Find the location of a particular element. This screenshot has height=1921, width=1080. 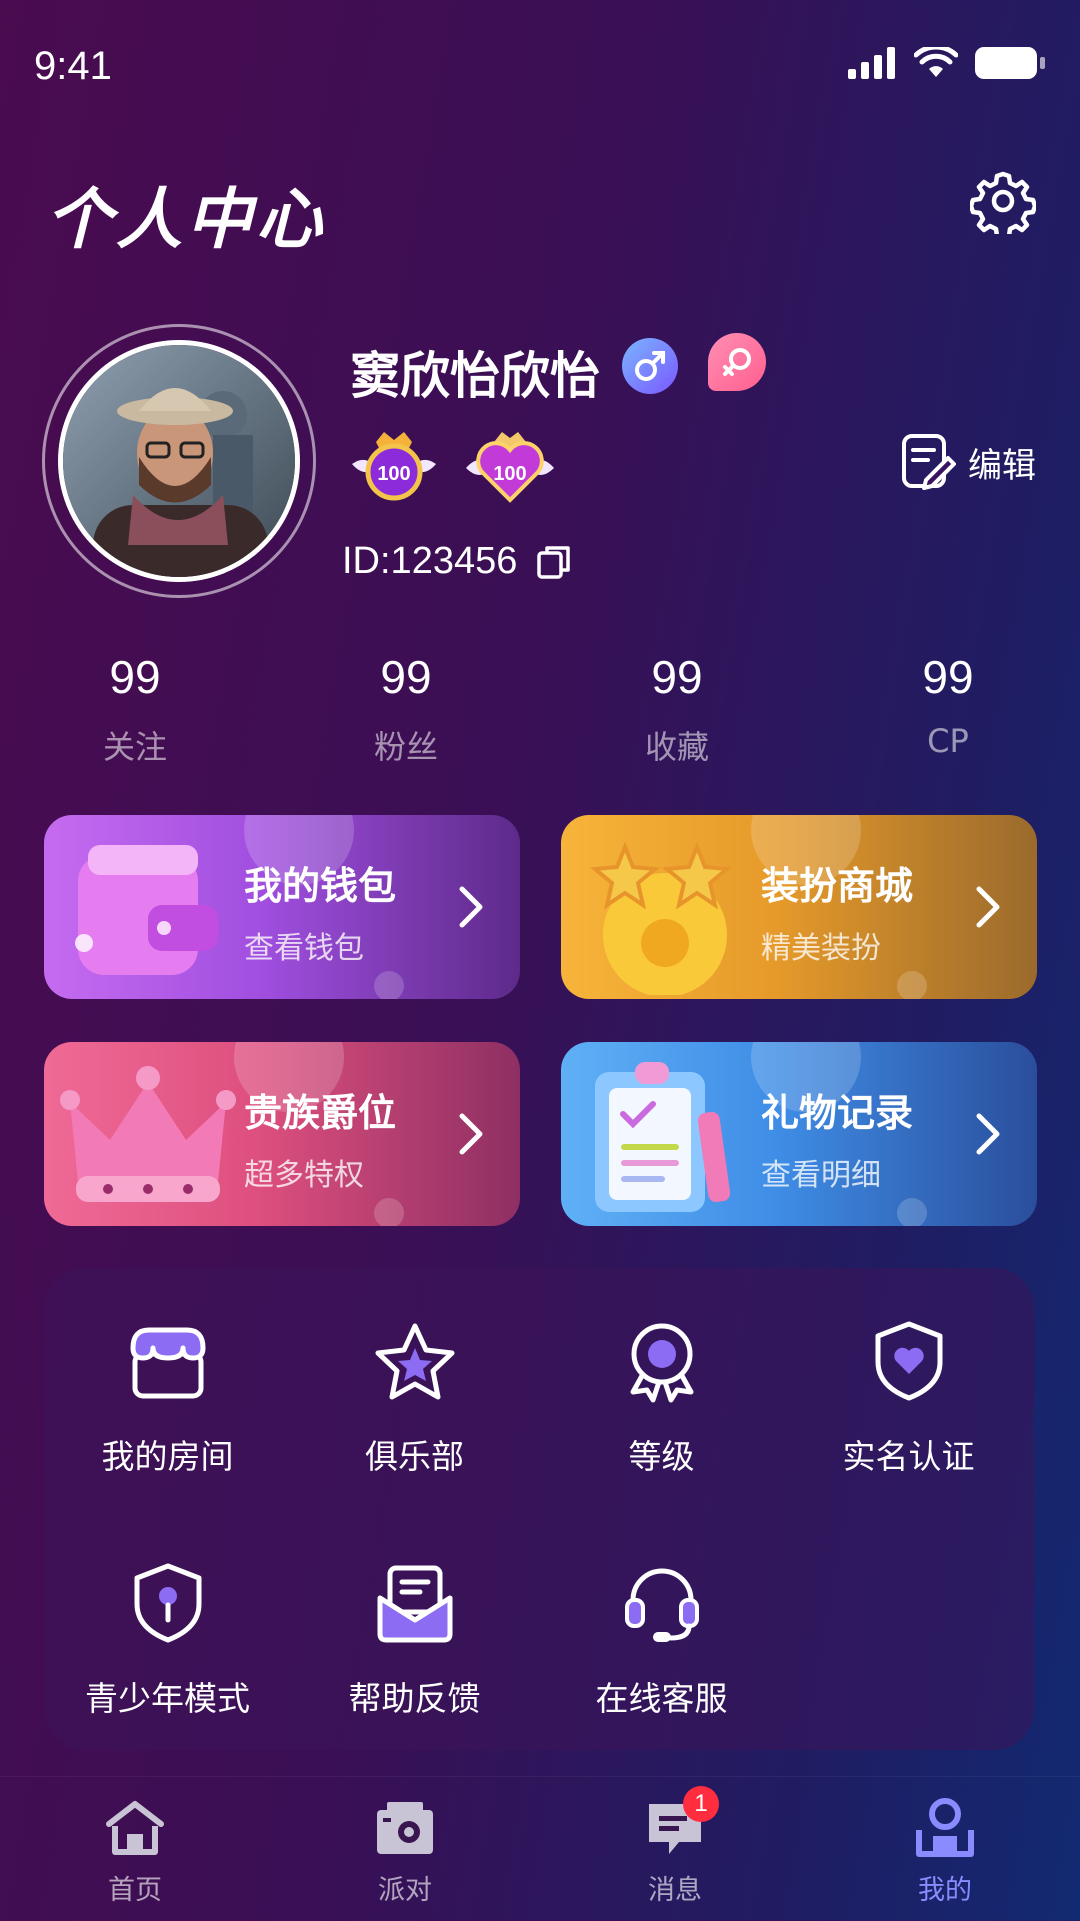

store-icon is located at coordinates (167, 1363).